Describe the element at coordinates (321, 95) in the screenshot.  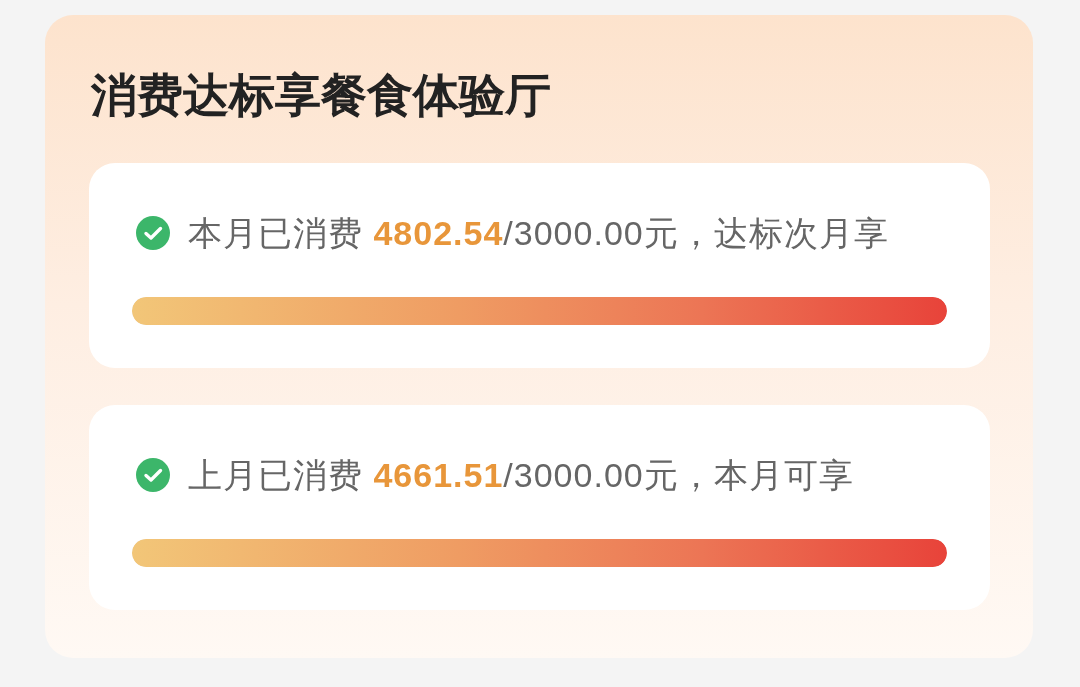
I see `card-title: 消费达标享餐食体验厅` at that location.